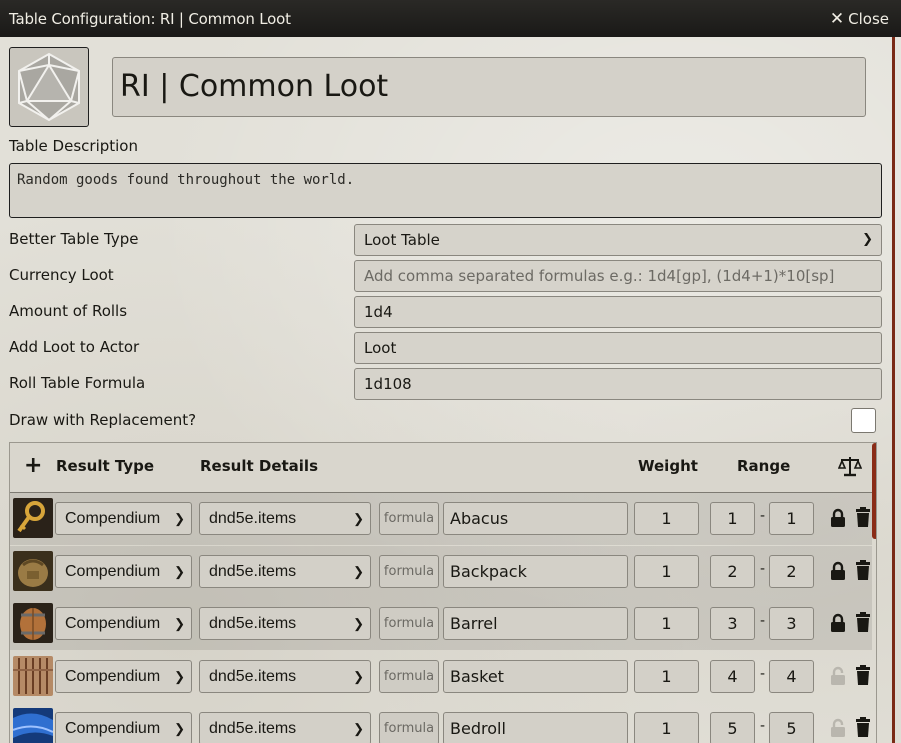  What do you see at coordinates (259, 466) in the screenshot?
I see `header-result-details: Result Details` at bounding box center [259, 466].